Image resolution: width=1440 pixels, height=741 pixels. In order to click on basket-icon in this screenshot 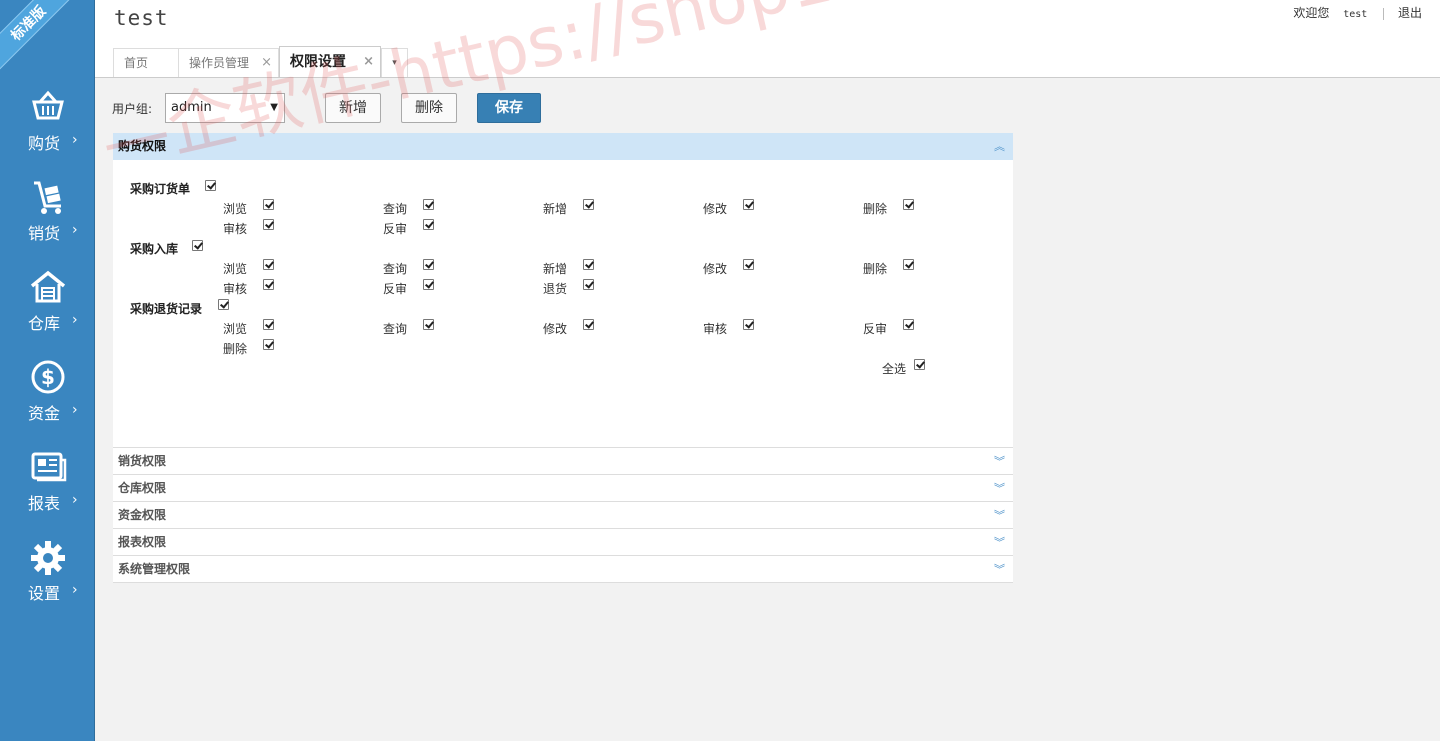, I will do `click(47, 105)`.